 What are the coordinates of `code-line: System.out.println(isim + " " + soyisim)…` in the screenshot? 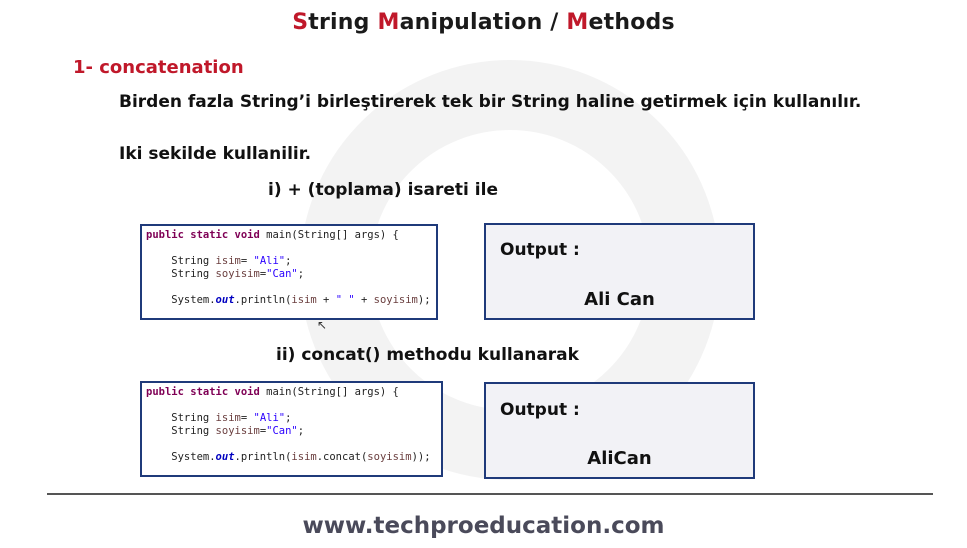 It's located at (288, 300).